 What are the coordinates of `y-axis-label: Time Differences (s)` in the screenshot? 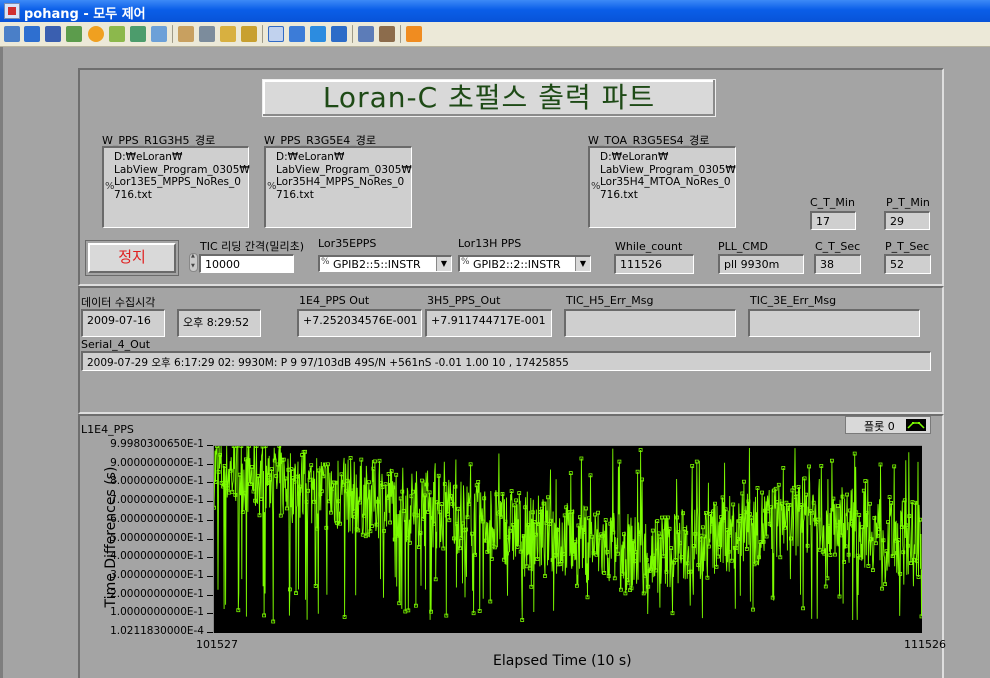 It's located at (111, 537).